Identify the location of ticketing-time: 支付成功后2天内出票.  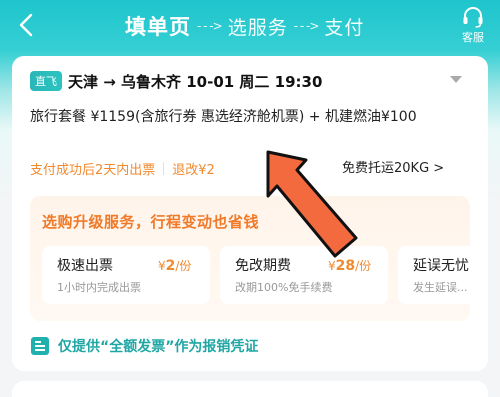
(93, 170).